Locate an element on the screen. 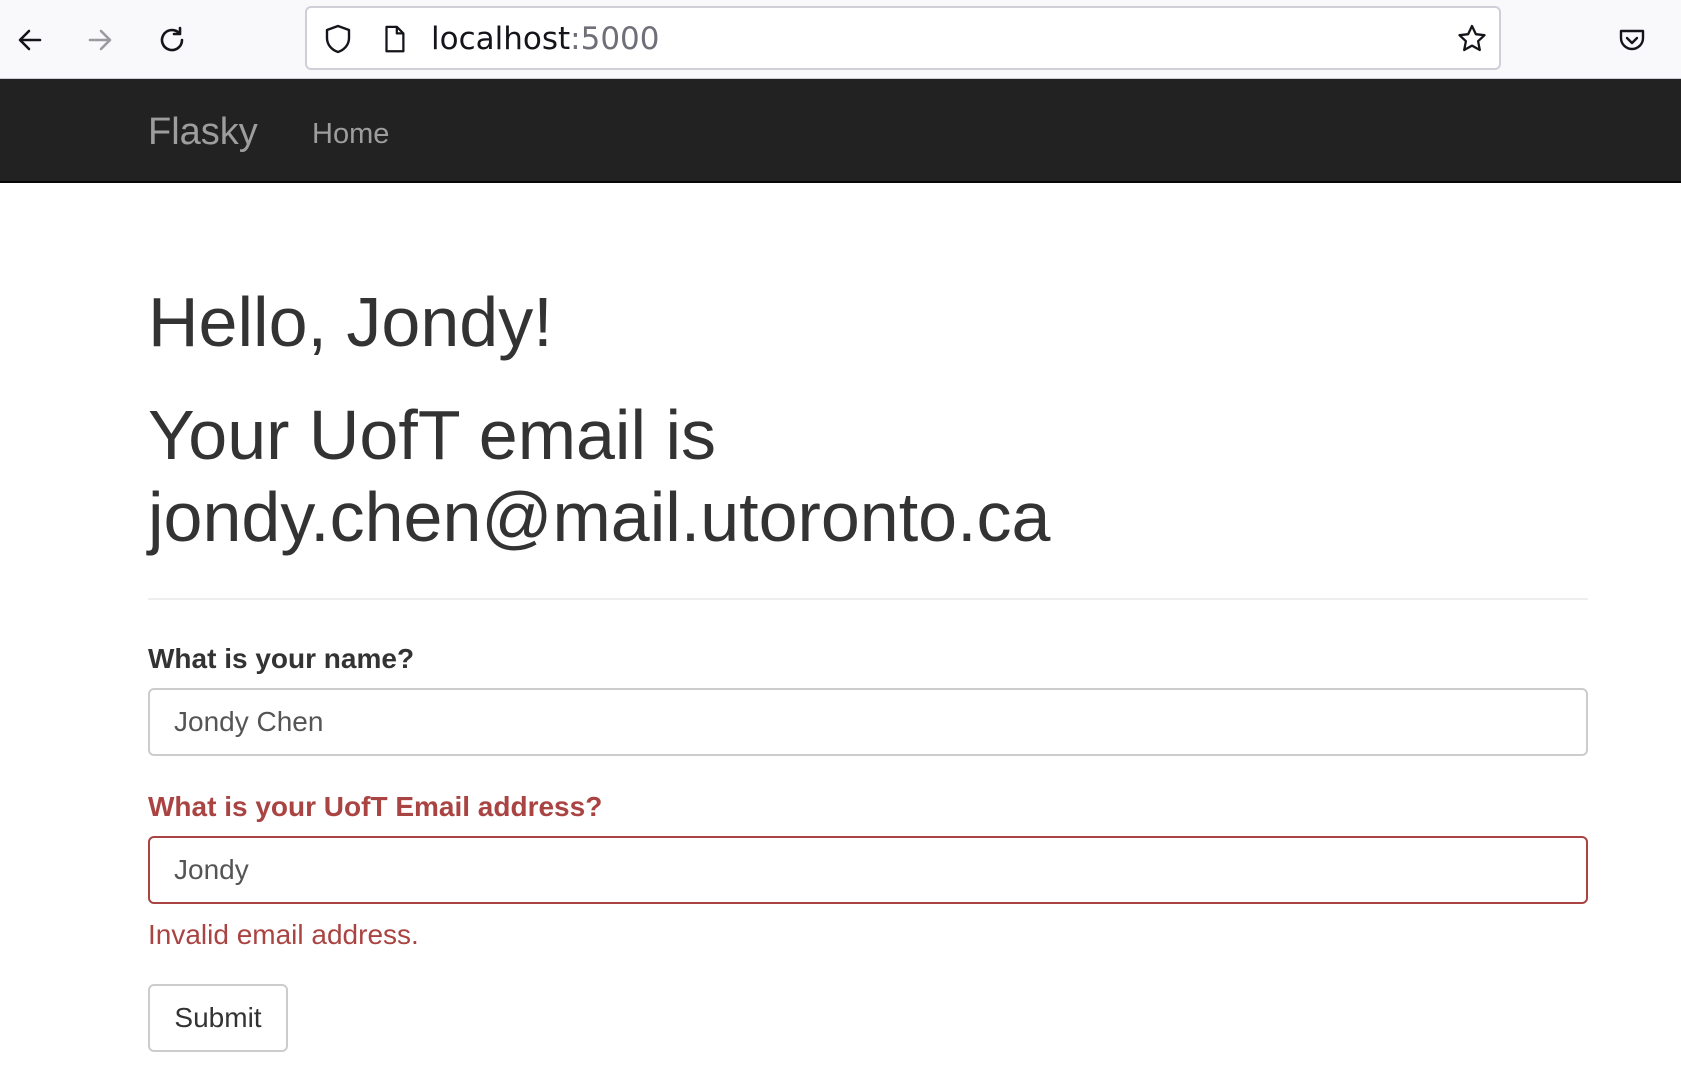  email-heading-line-1: Your UofT email is is located at coordinates (432, 435).